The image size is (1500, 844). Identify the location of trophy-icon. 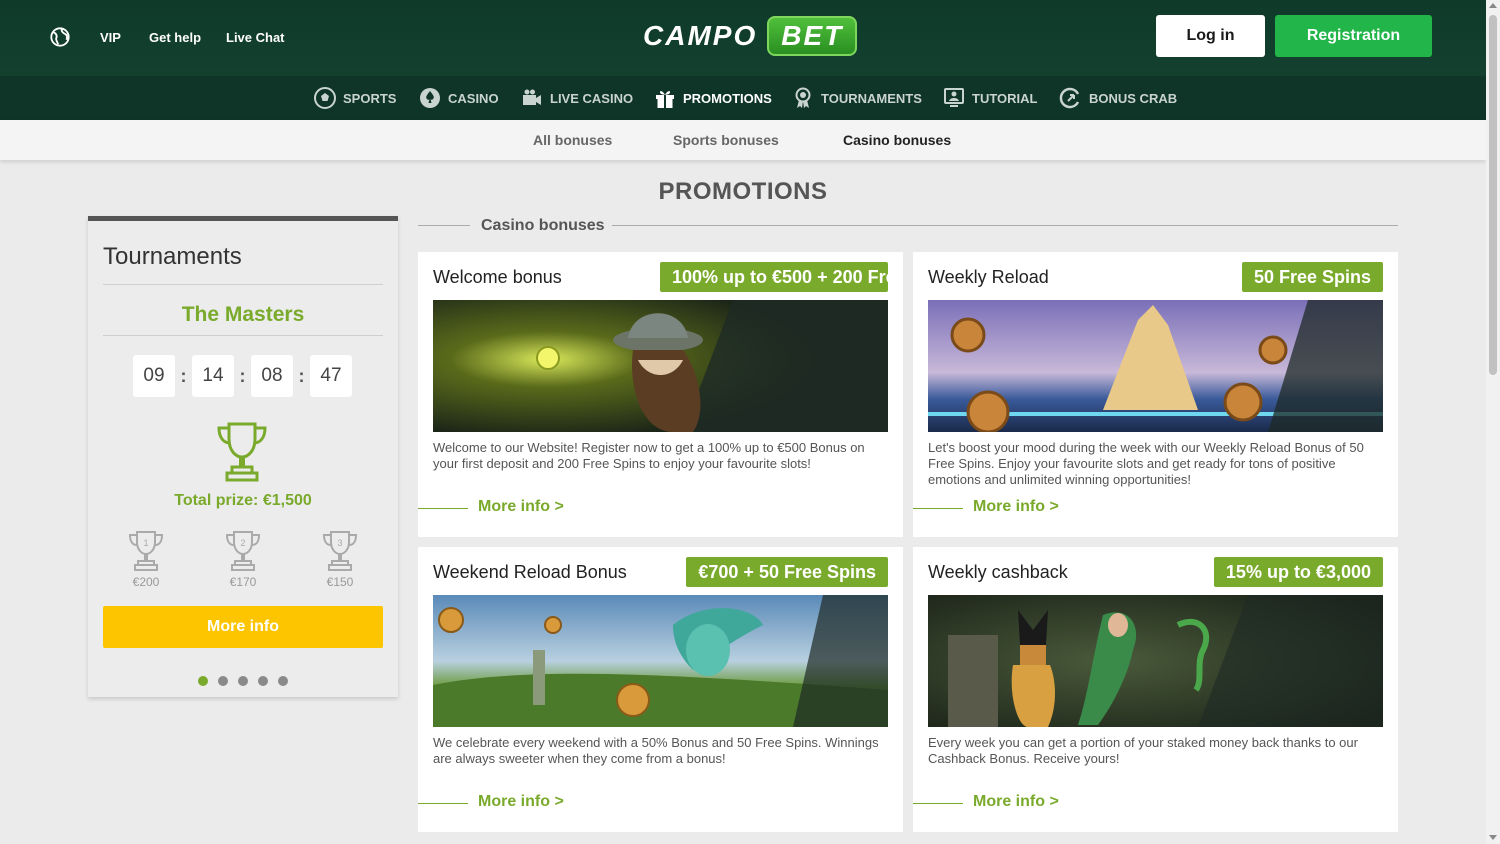
(242, 452).